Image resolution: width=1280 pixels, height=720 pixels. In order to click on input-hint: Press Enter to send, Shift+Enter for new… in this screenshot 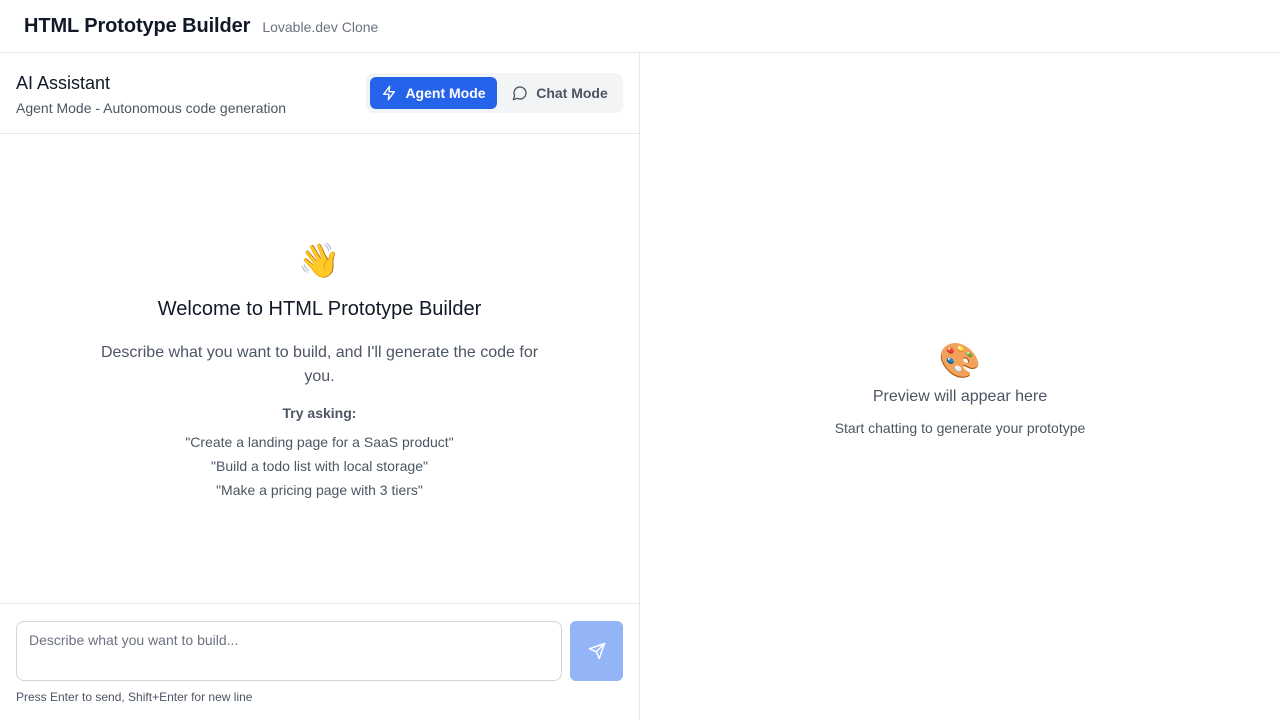, I will do `click(134, 697)`.